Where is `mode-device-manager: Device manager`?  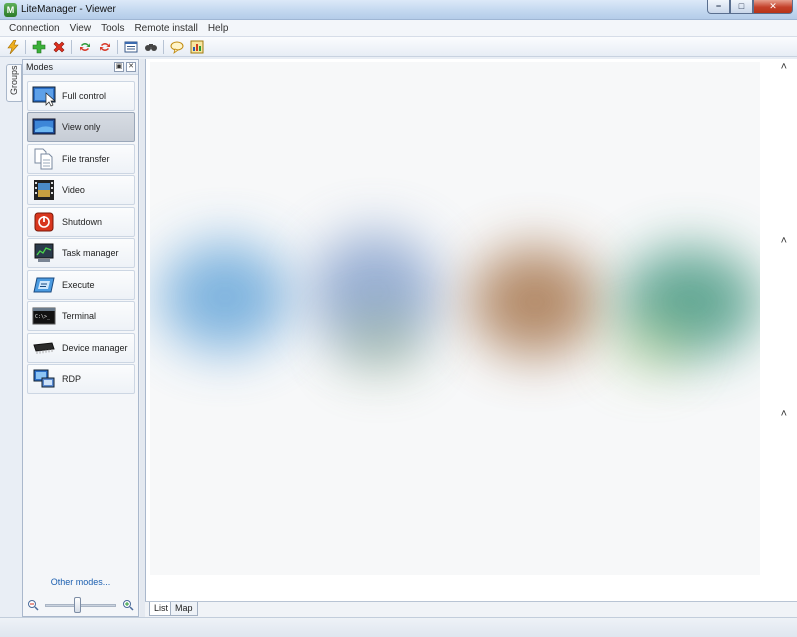
mode-device-manager: Device manager is located at coordinates (81, 348).